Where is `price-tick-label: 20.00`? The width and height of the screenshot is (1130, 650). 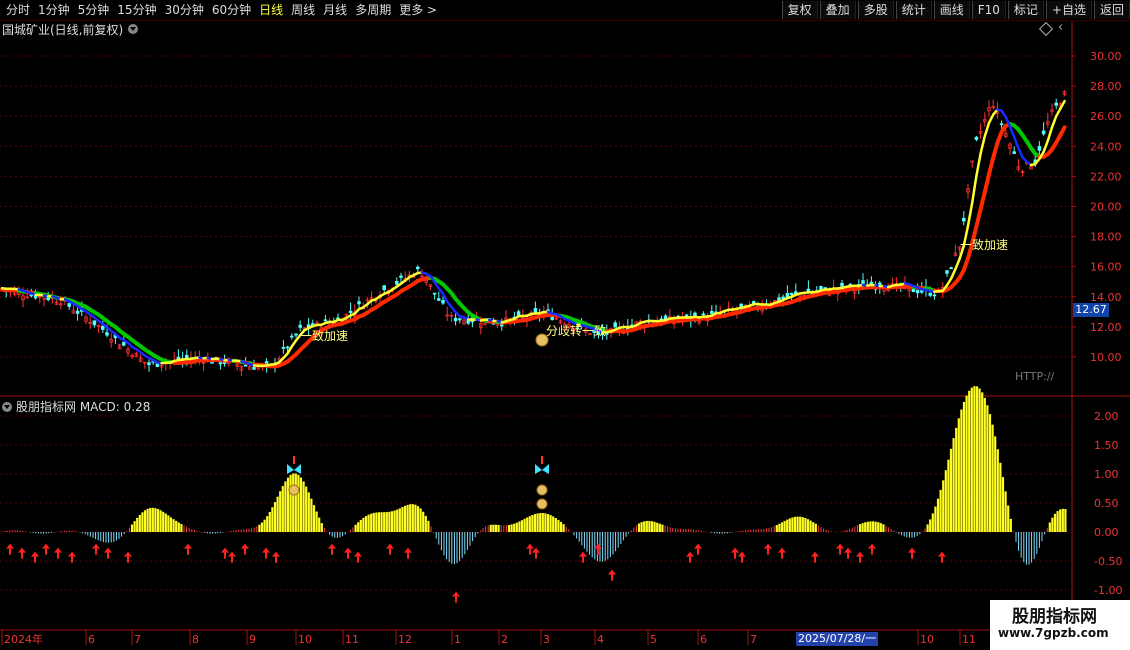 price-tick-label: 20.00 is located at coordinates (1106, 207).